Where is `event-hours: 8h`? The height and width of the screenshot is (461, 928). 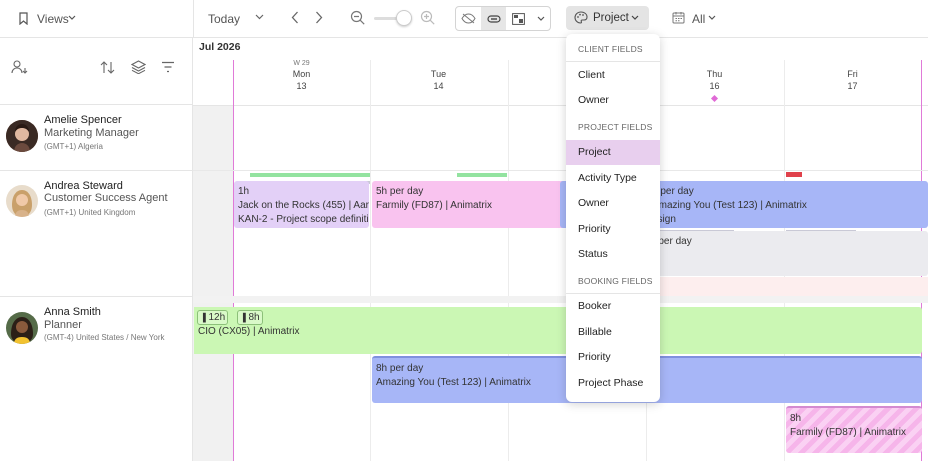
event-hours: 8h is located at coordinates (796, 418).